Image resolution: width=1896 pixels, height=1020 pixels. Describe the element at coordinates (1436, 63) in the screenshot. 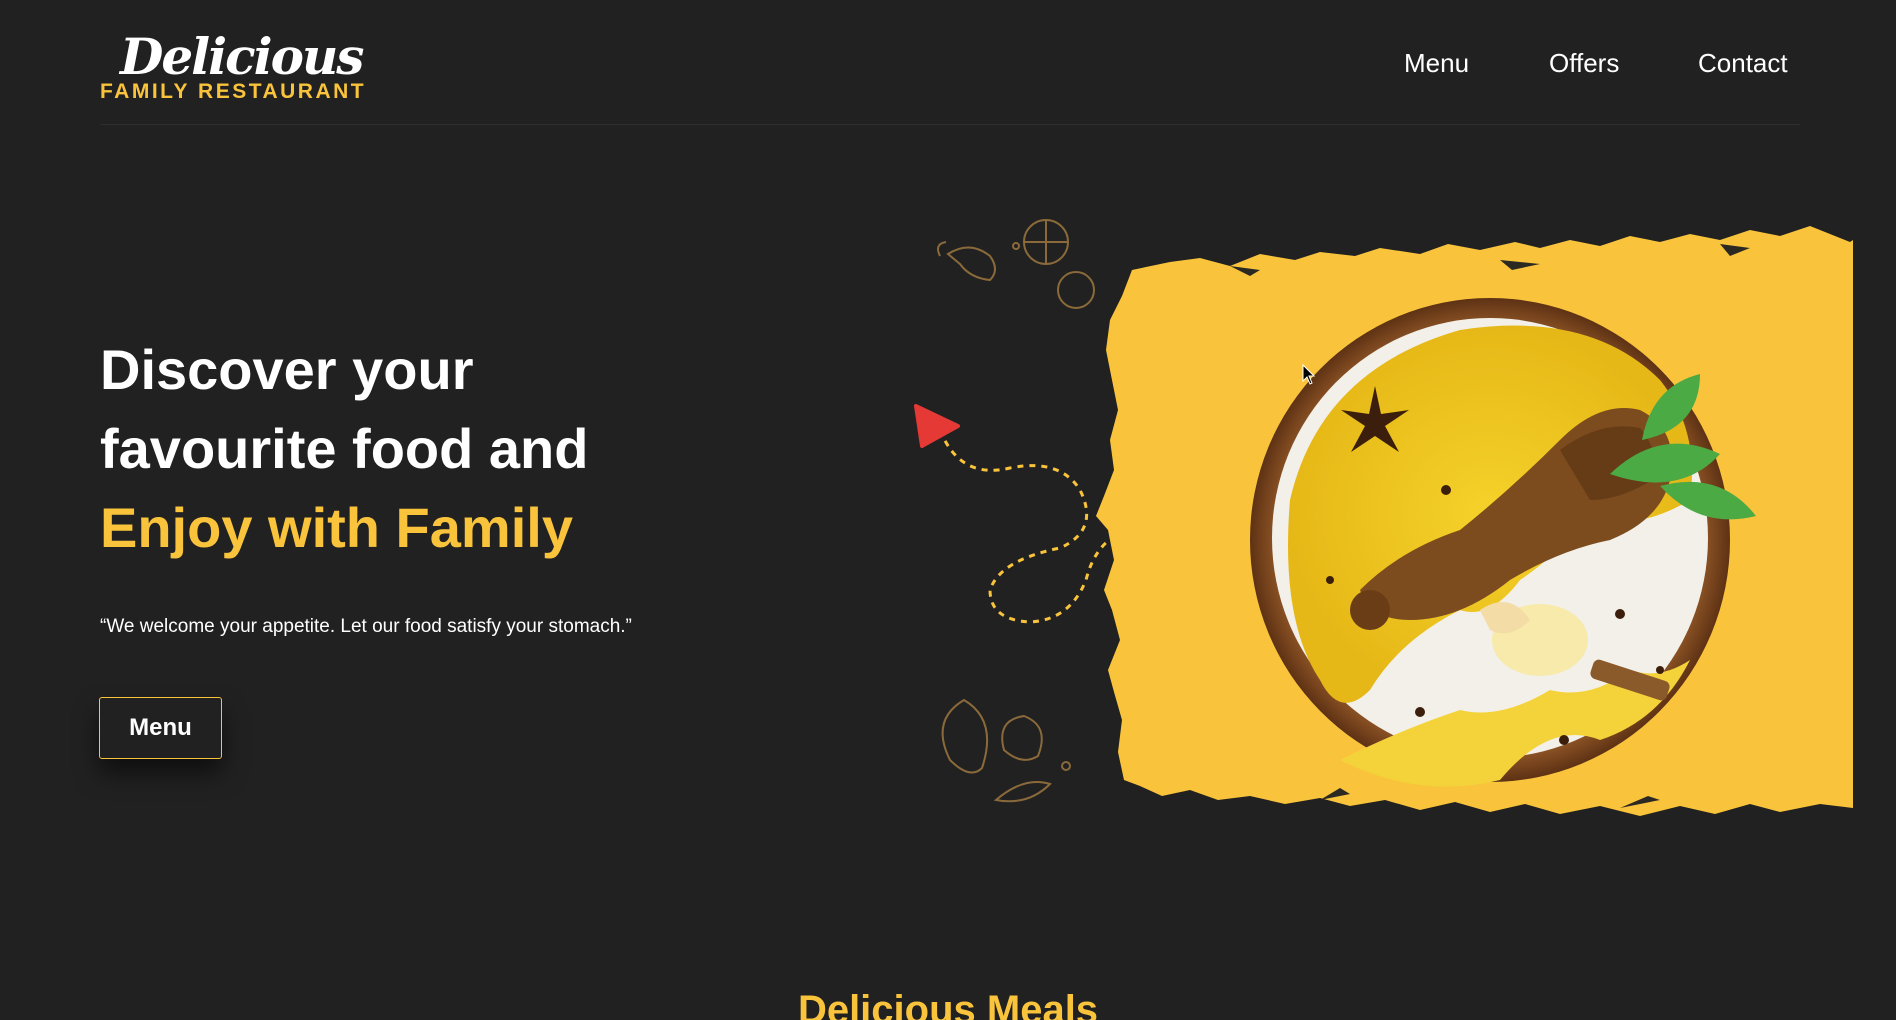

I see `nav-menu-link: Menu` at that location.